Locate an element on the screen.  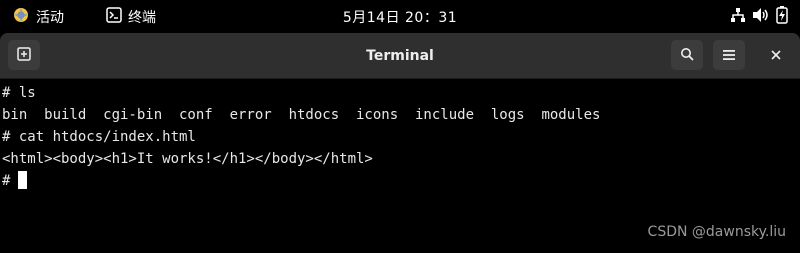
terminal-line: # ls is located at coordinates (19, 93).